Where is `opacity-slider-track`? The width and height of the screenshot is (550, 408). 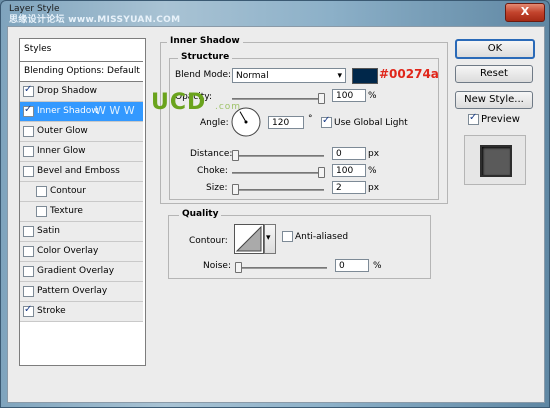
opacity-slider-track is located at coordinates (278, 99).